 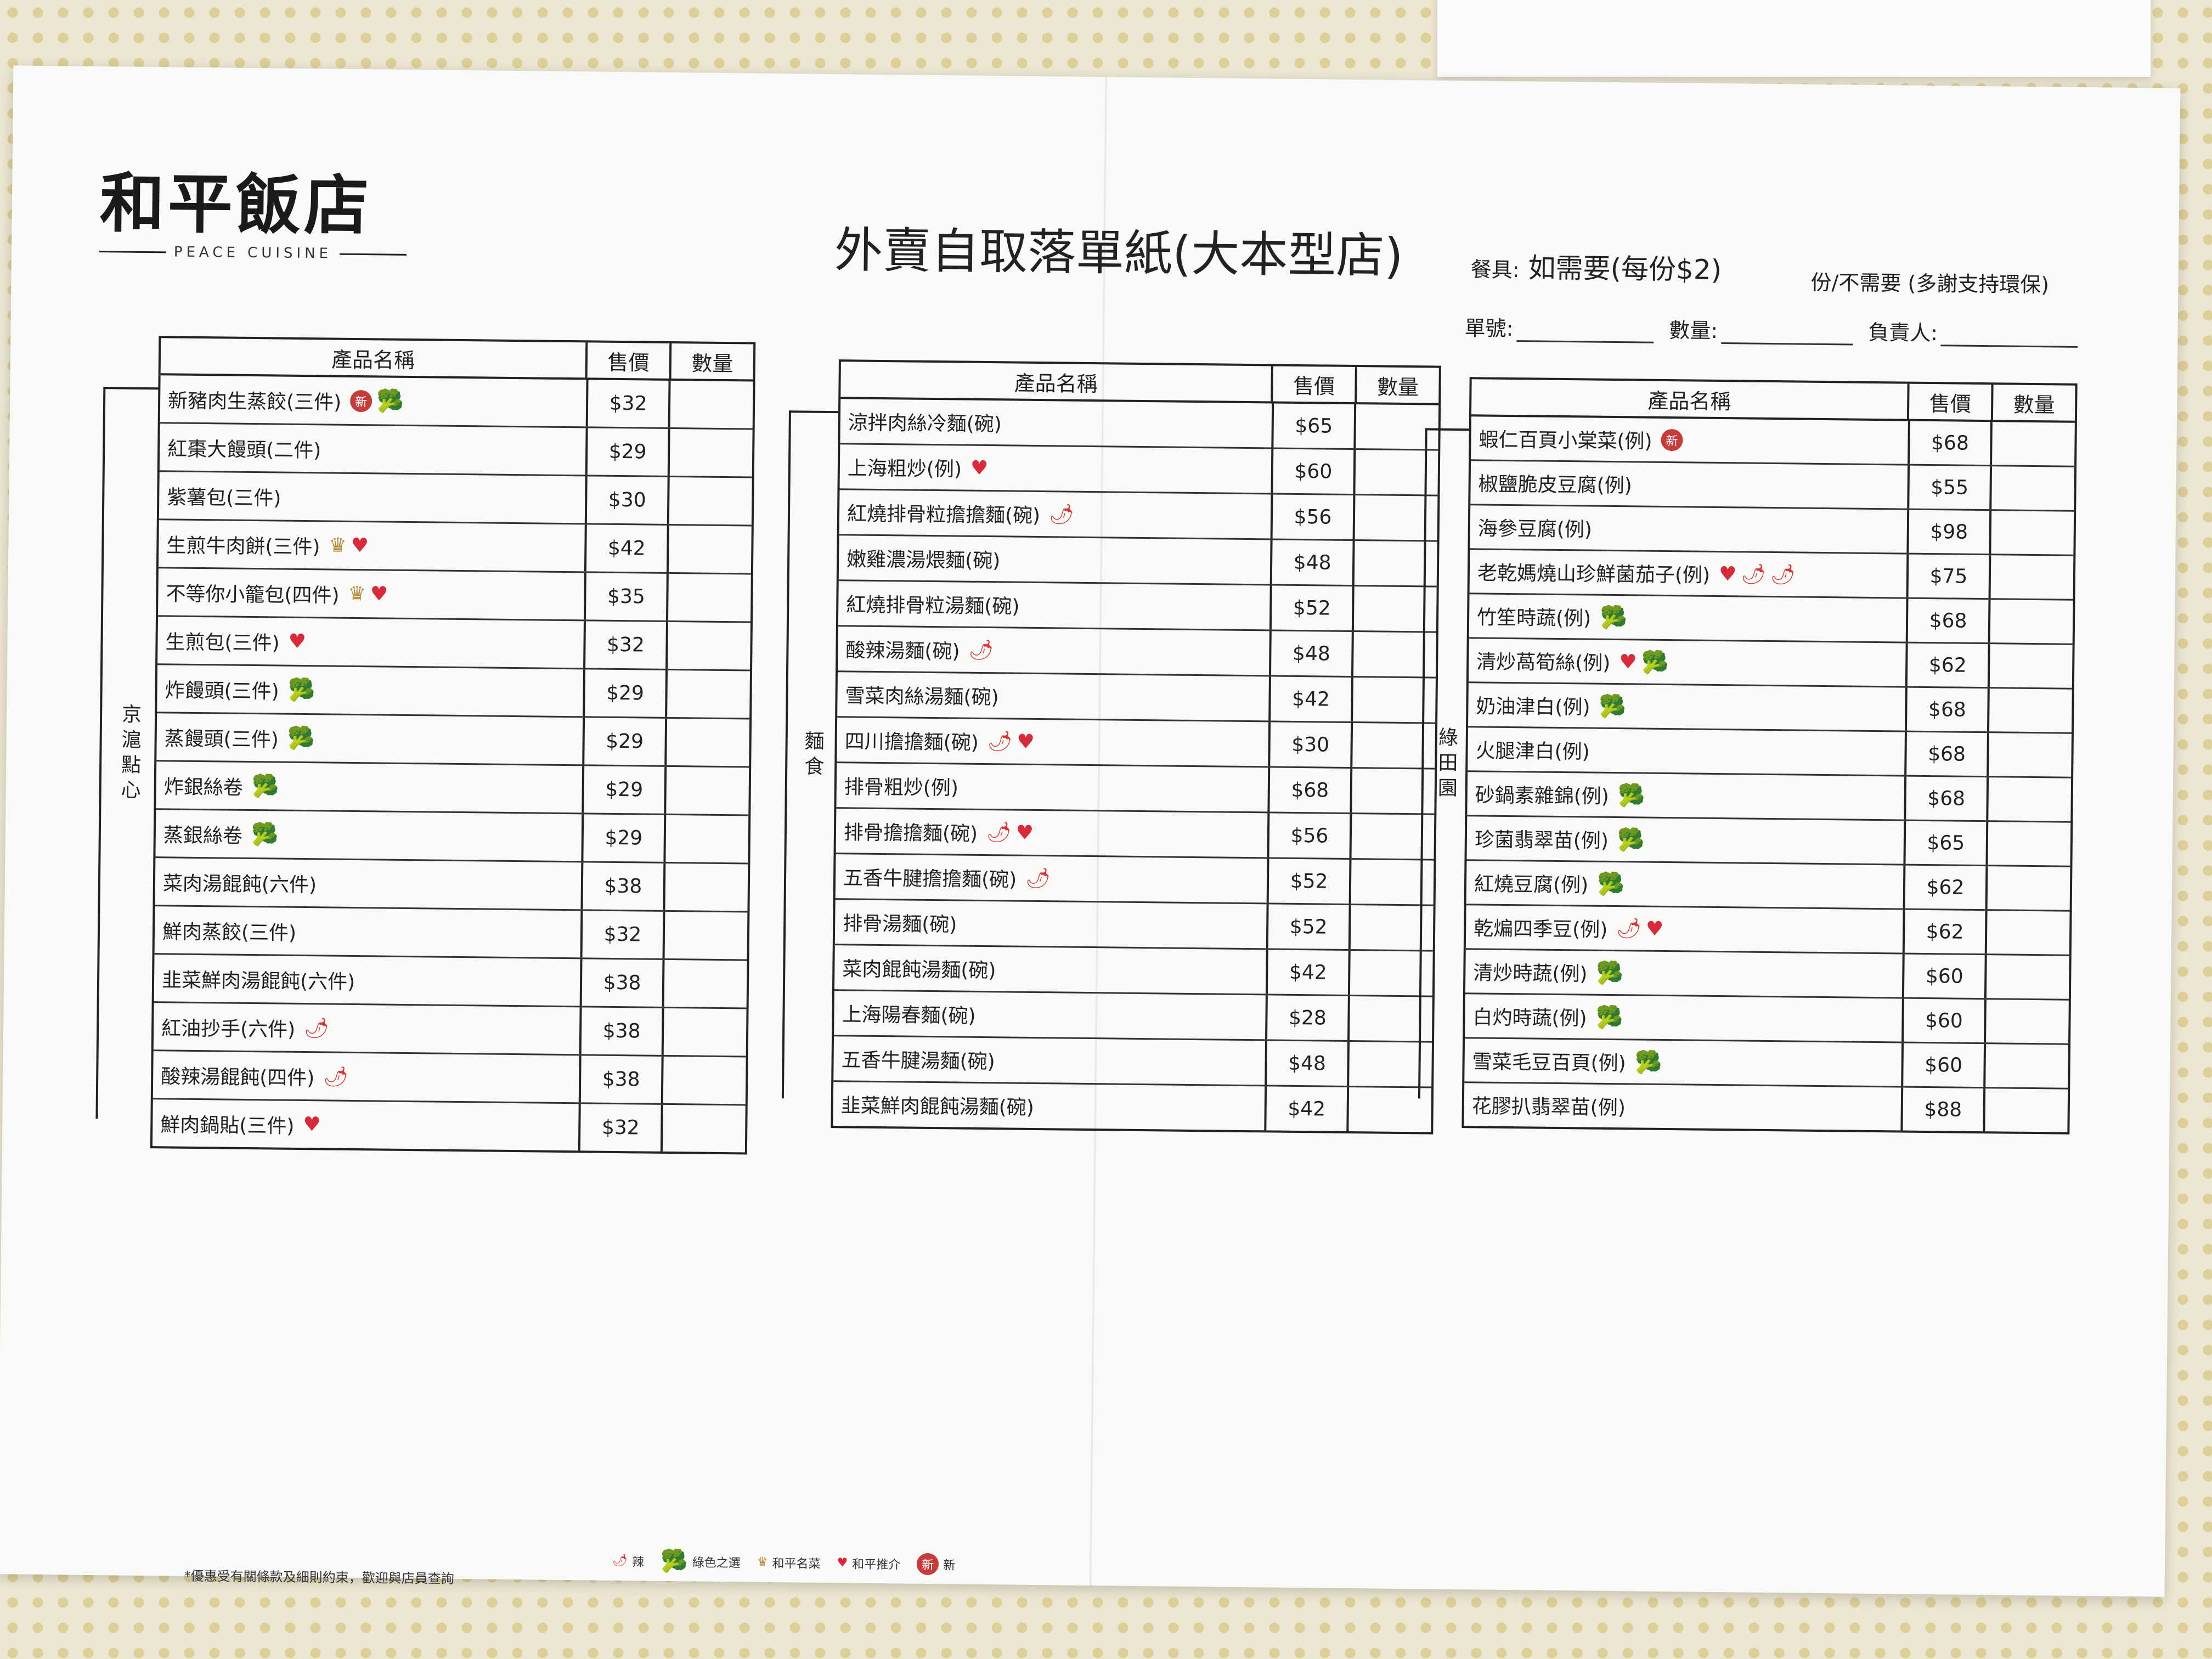 What do you see at coordinates (1640, 928) in the screenshot?
I see `item-icons: 🌶 ♥` at bounding box center [1640, 928].